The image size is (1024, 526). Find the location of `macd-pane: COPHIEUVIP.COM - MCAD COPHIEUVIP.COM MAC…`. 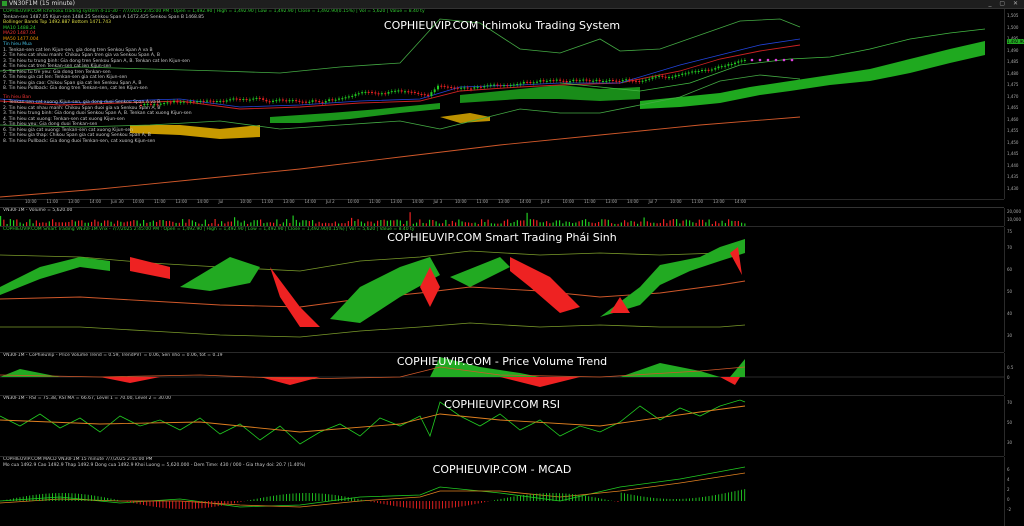

macd-pane: COPHIEUVIP.COM - MCAD COPHIEUVIP.COM MAC… is located at coordinates (502, 491).